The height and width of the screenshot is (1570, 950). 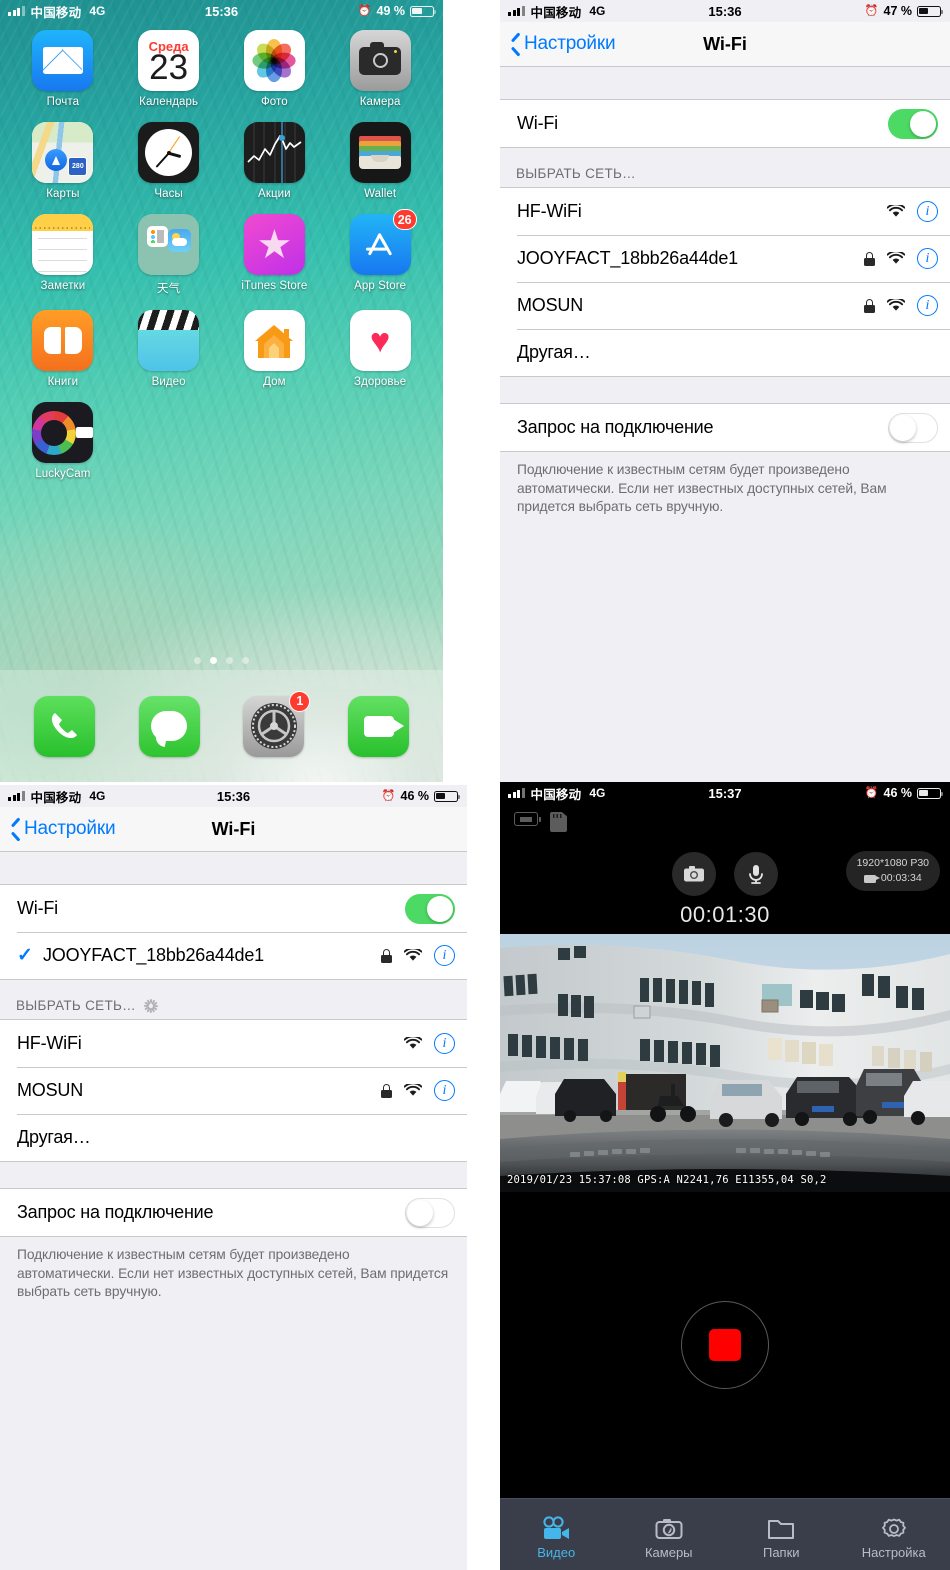 What do you see at coordinates (896, 210) in the screenshot?
I see `wifi-signal-icon` at bounding box center [896, 210].